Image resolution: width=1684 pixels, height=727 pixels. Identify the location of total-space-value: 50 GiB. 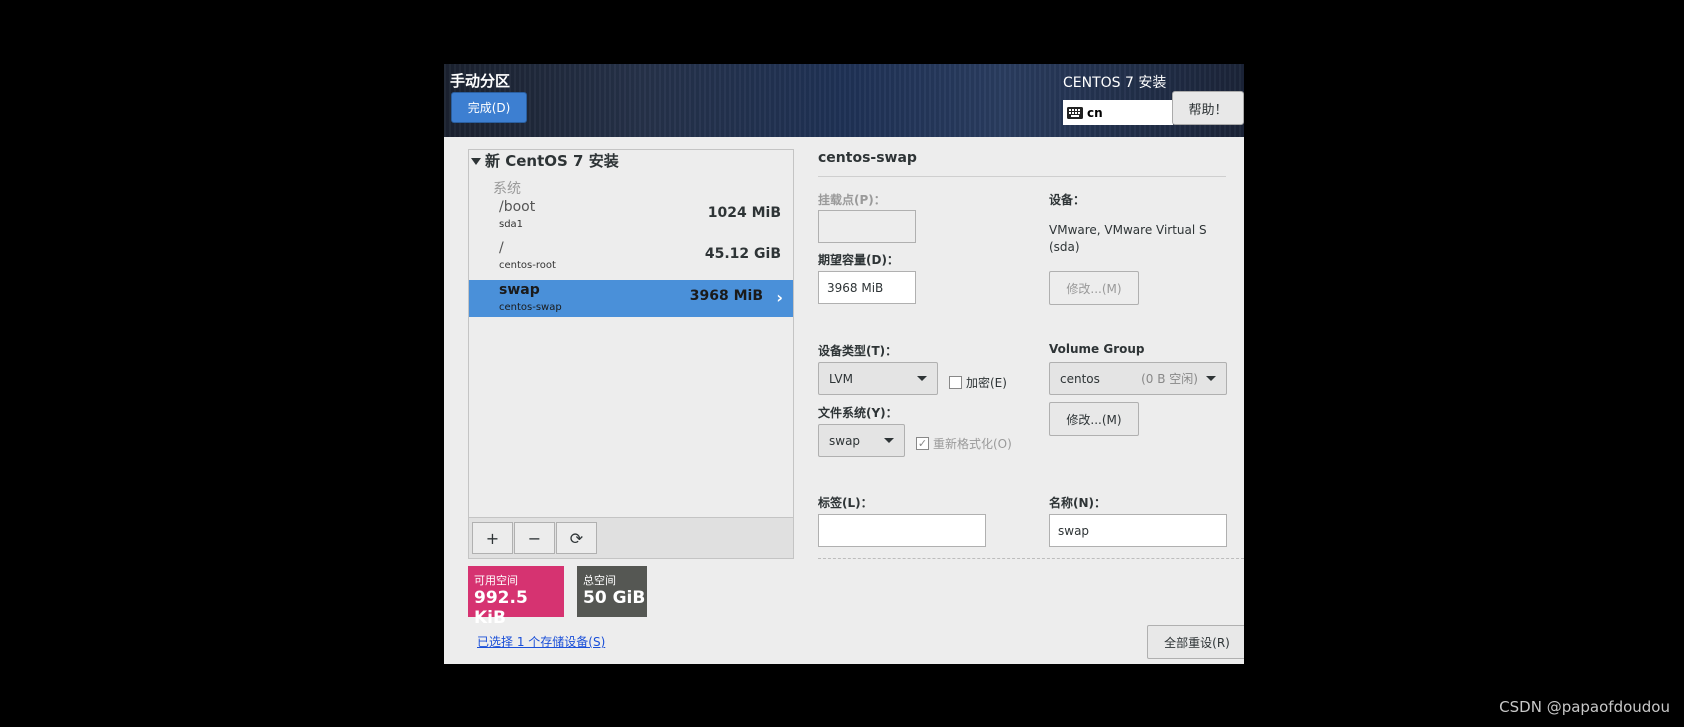
(614, 598).